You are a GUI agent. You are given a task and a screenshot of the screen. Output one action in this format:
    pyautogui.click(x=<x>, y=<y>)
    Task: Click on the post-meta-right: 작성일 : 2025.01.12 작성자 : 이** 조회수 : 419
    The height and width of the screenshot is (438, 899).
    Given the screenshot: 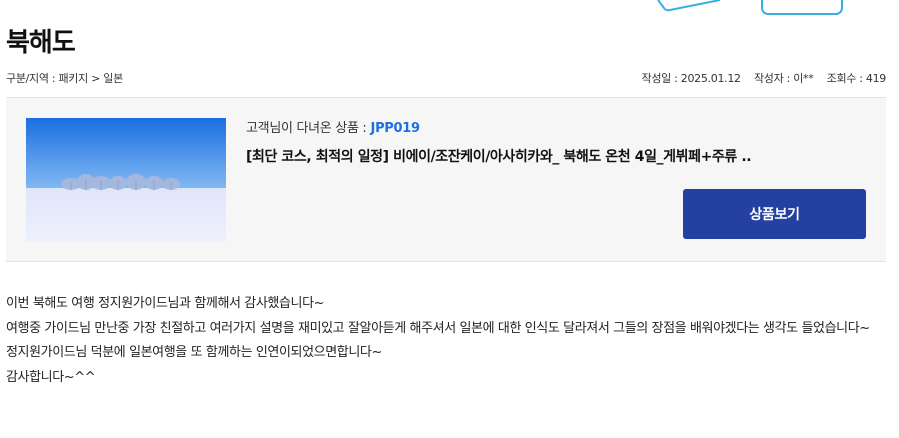 What is the action you would take?
    pyautogui.click(x=759, y=78)
    